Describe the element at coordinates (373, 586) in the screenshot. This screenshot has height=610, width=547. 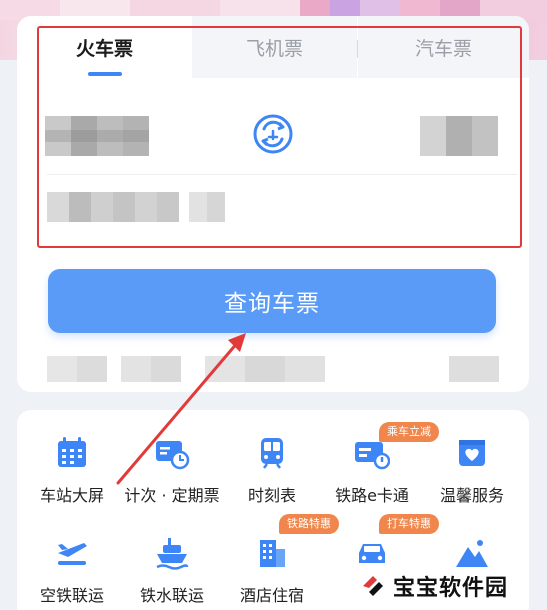
I see `watermark-logo-icon` at that location.